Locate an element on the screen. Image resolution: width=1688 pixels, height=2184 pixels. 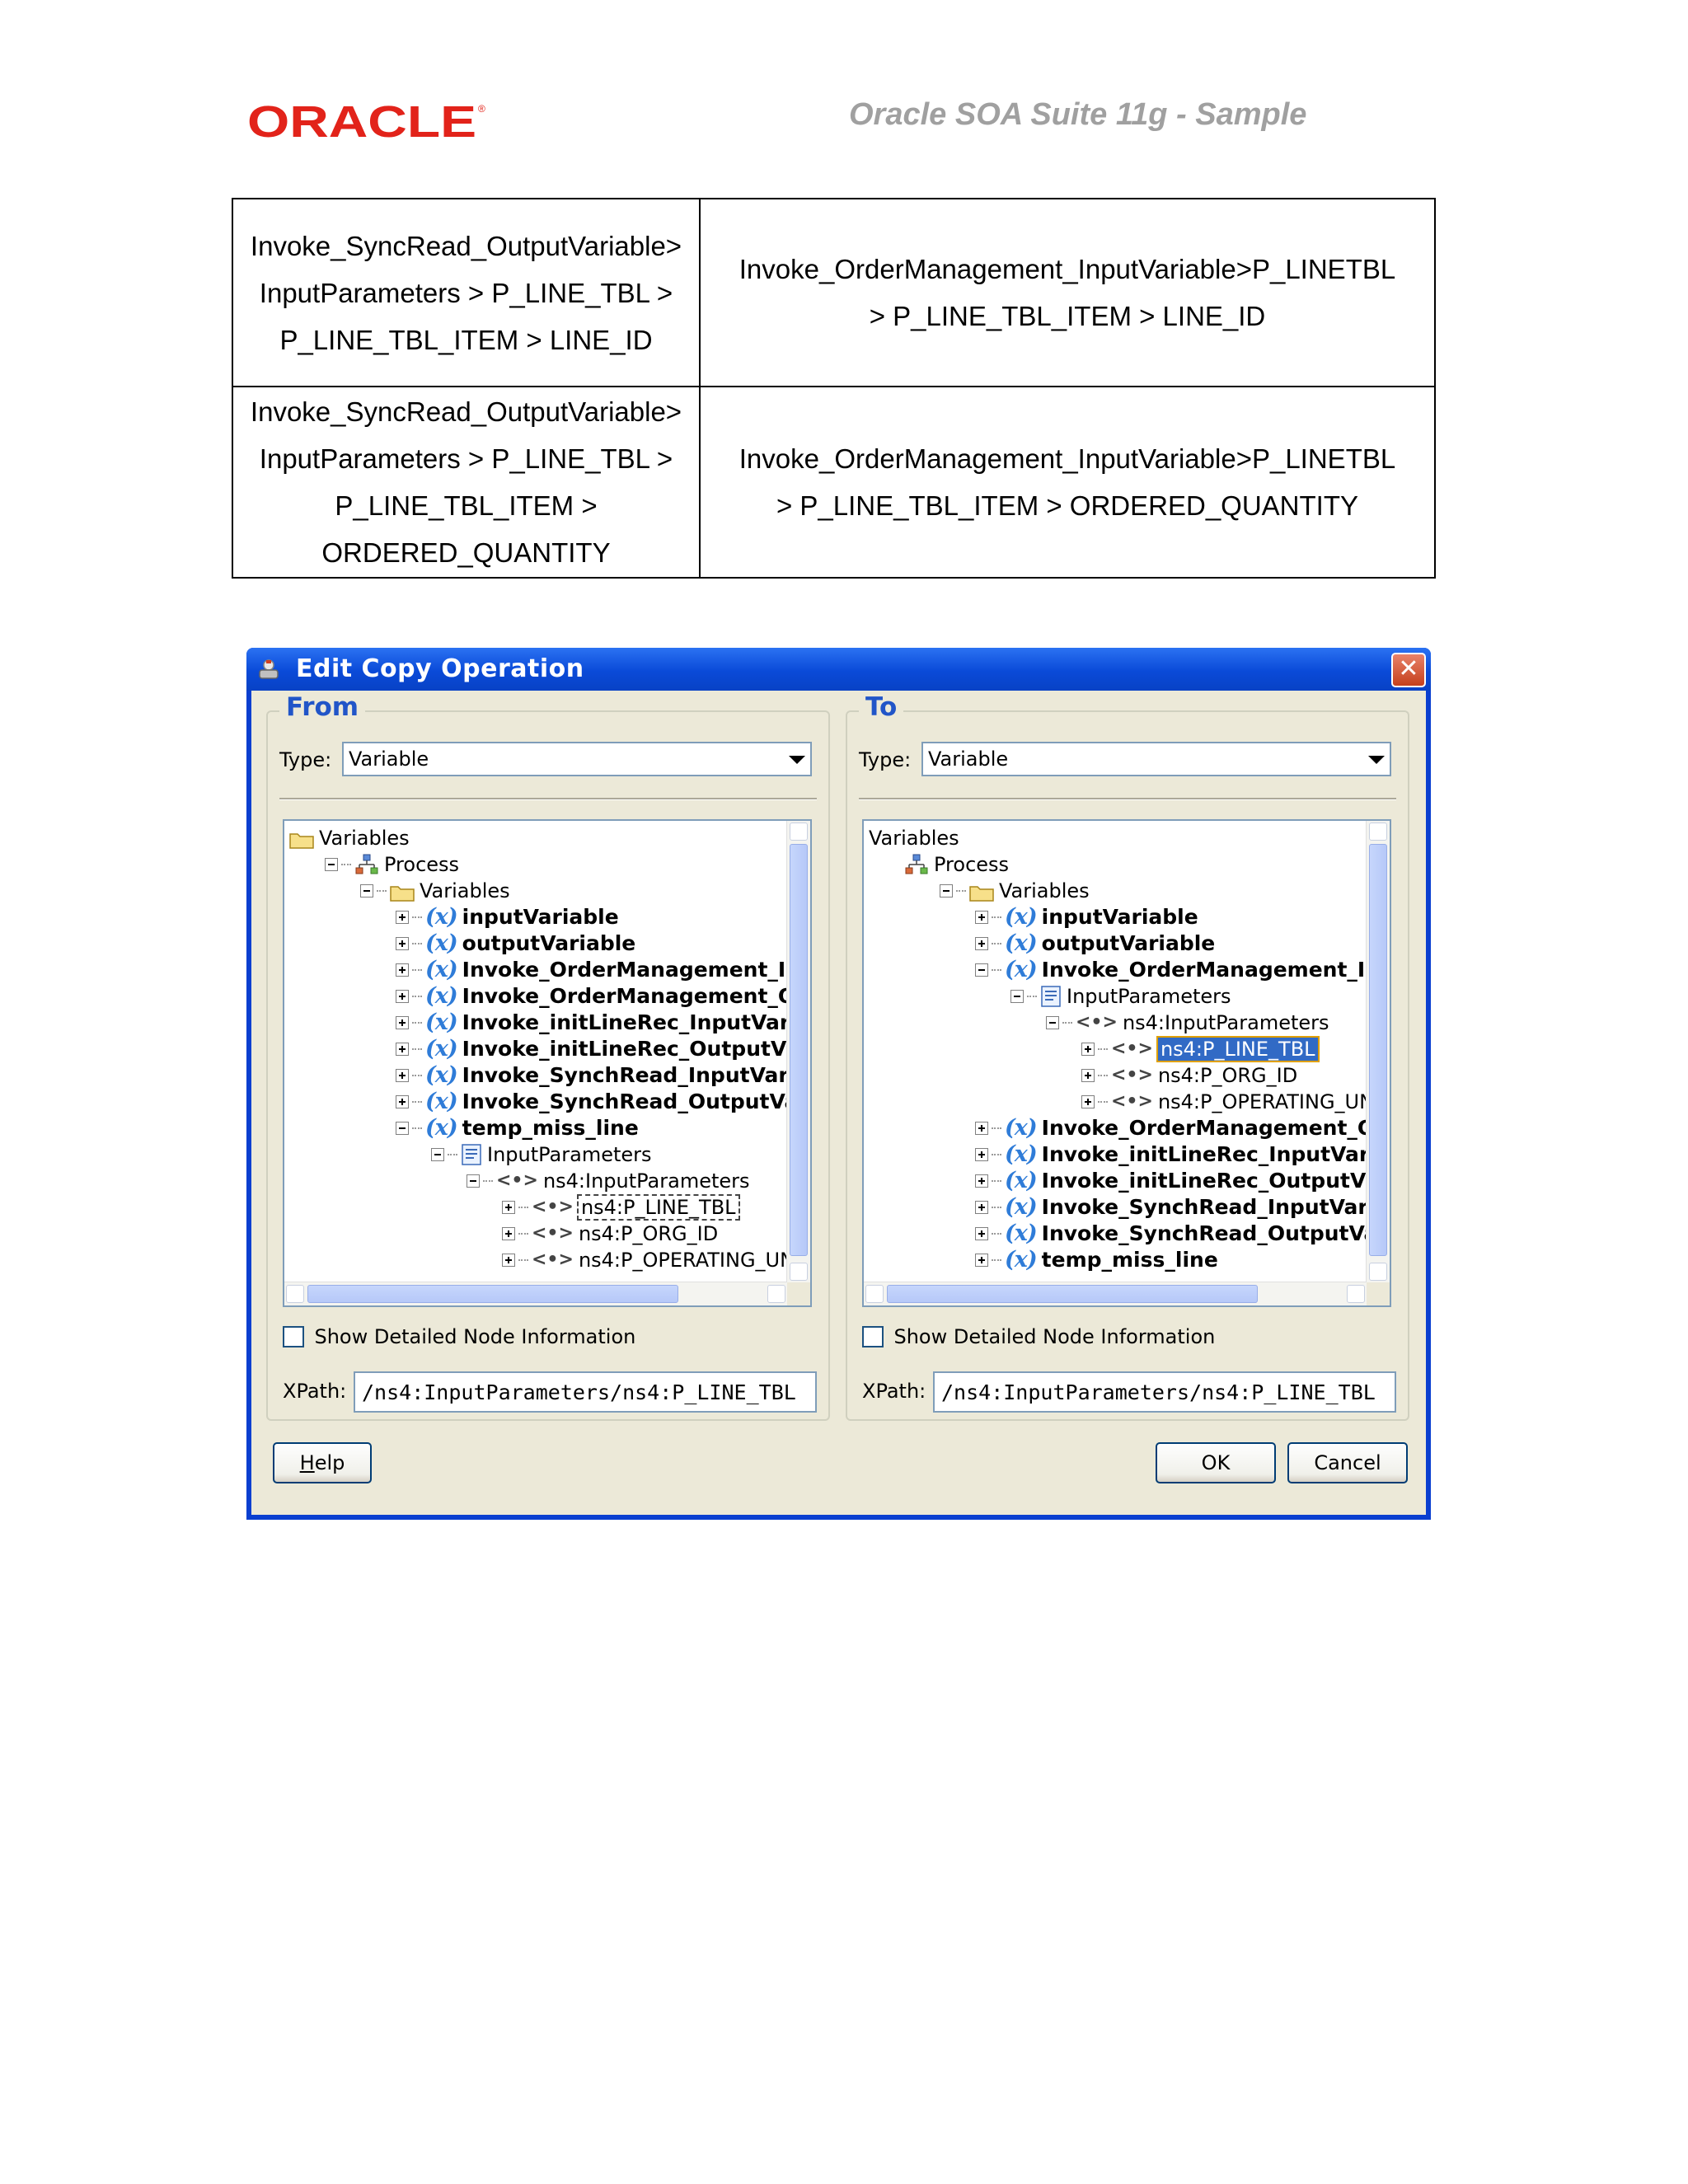
tree-node: (x)Invoke_initLineRec_OutputVariab is located at coordinates (591, 1048).